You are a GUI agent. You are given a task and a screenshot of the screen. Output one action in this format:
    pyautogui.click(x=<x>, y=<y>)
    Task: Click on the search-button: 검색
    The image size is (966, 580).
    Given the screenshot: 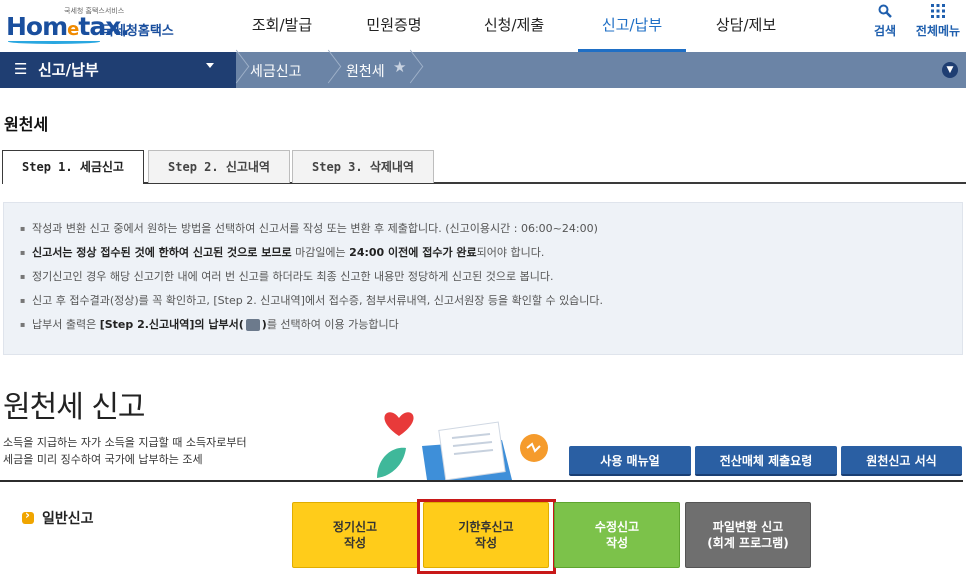 What is the action you would take?
    pyautogui.click(x=885, y=21)
    